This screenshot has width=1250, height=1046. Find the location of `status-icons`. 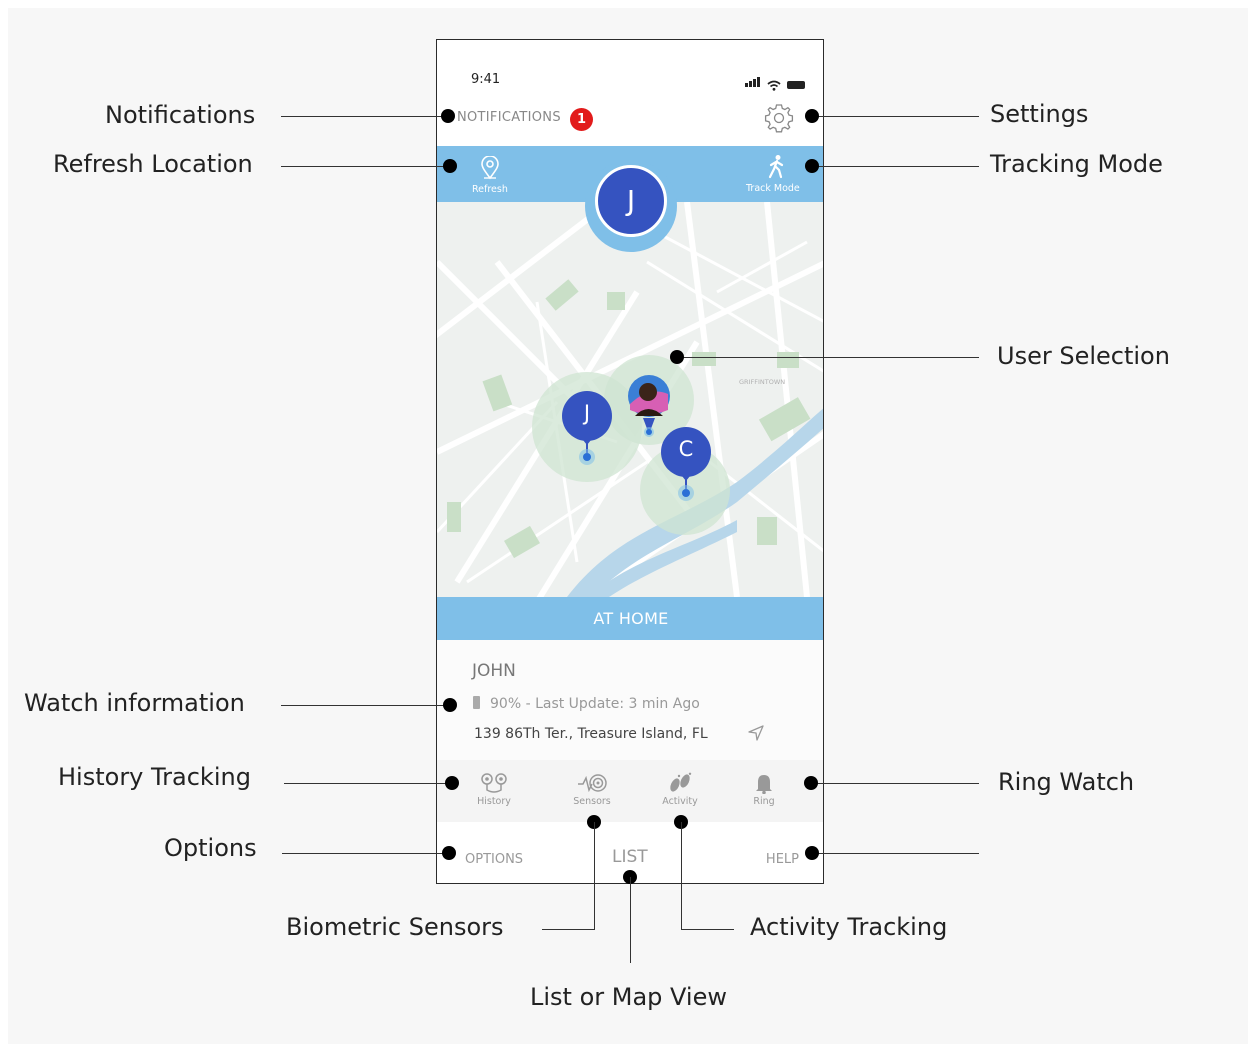

status-icons is located at coordinates (775, 81).